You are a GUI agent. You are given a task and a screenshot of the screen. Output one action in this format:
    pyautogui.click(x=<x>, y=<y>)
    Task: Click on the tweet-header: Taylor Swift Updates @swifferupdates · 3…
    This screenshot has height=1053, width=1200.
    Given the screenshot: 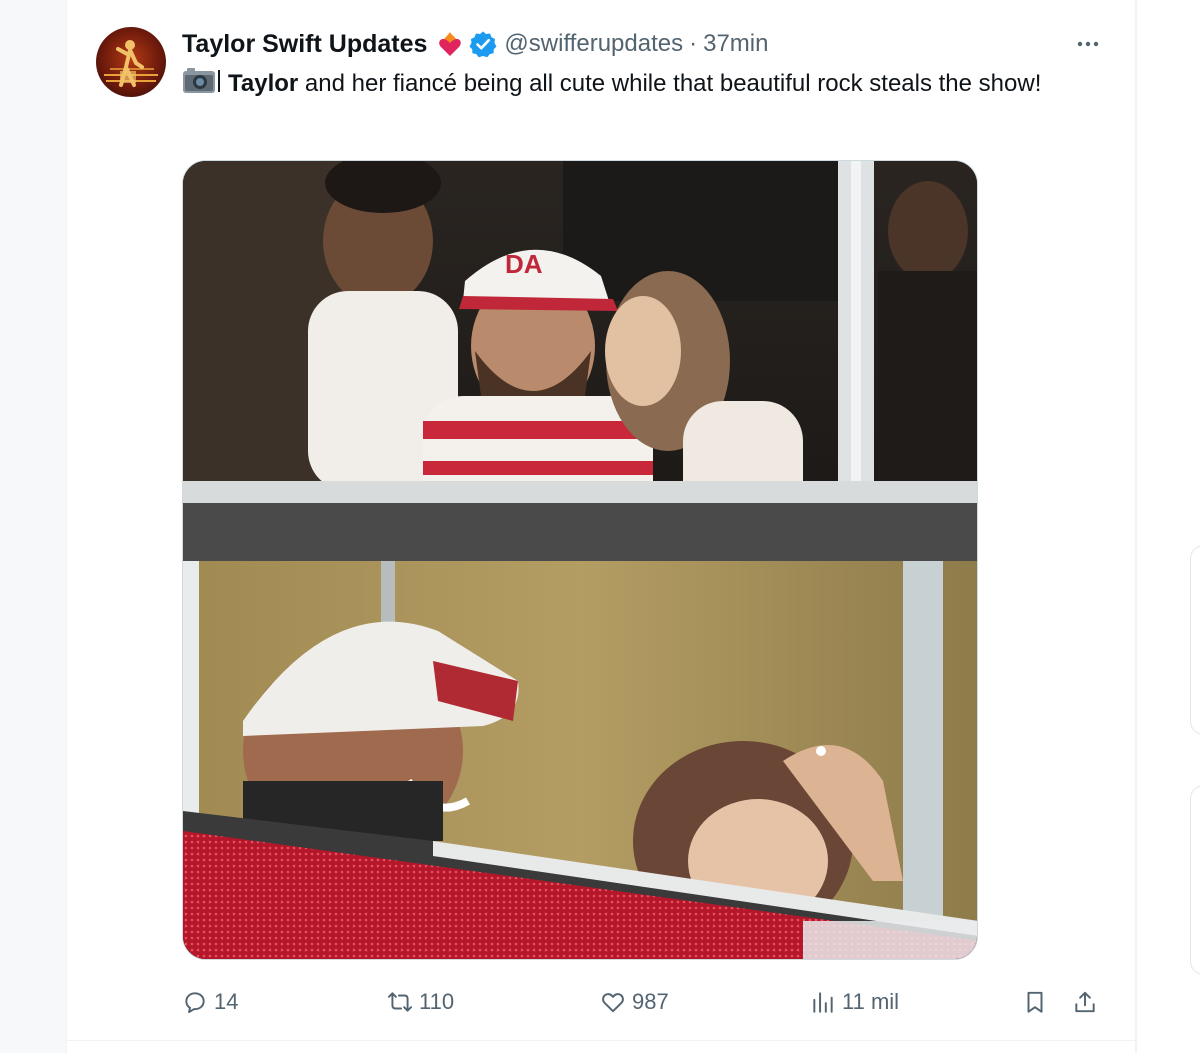 What is the action you would take?
    pyautogui.click(x=475, y=44)
    